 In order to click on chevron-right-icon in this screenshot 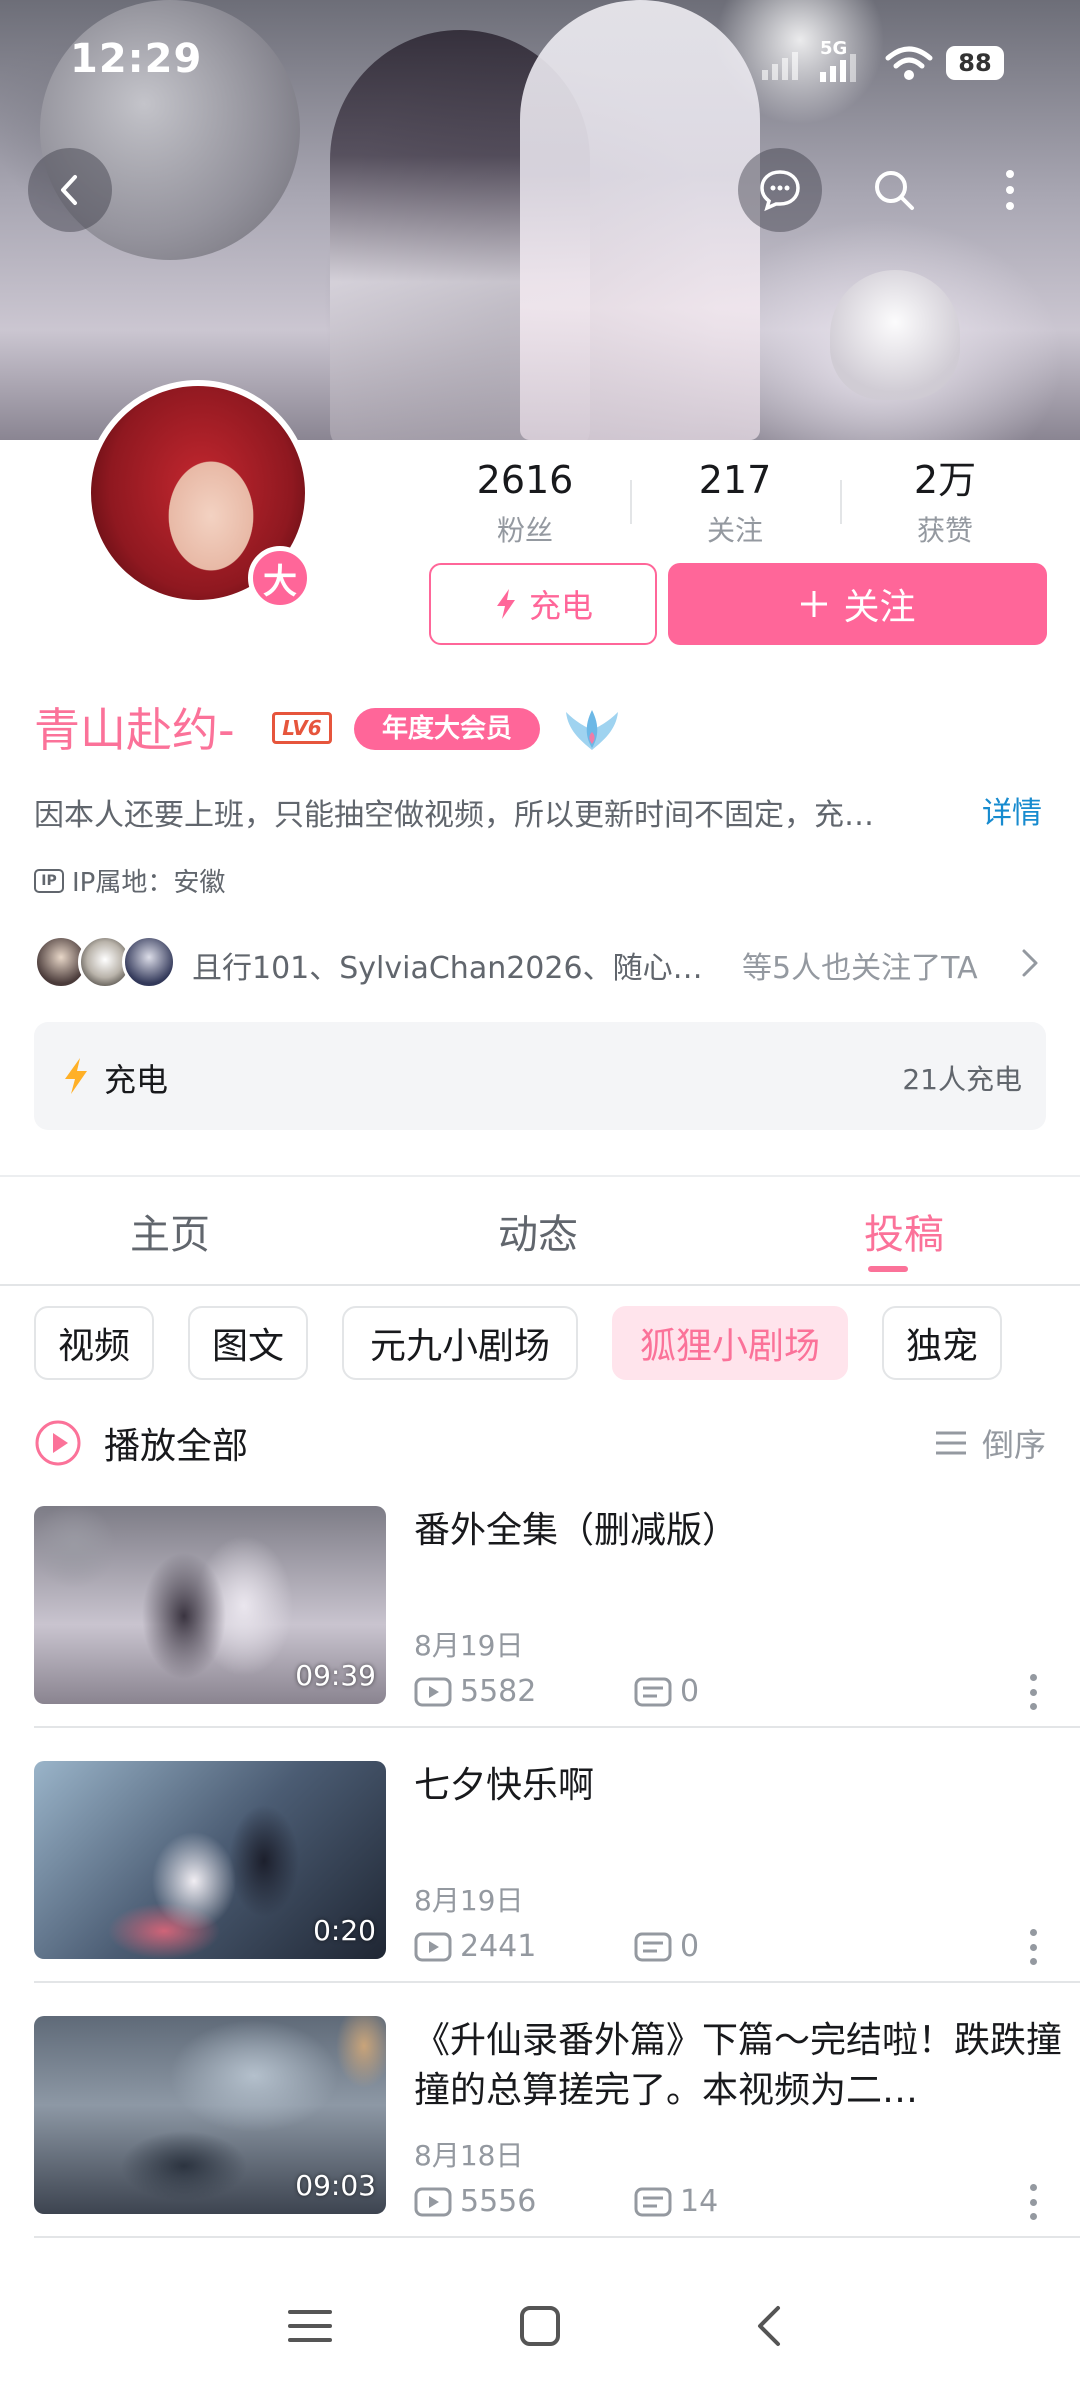, I will do `click(1030, 963)`.